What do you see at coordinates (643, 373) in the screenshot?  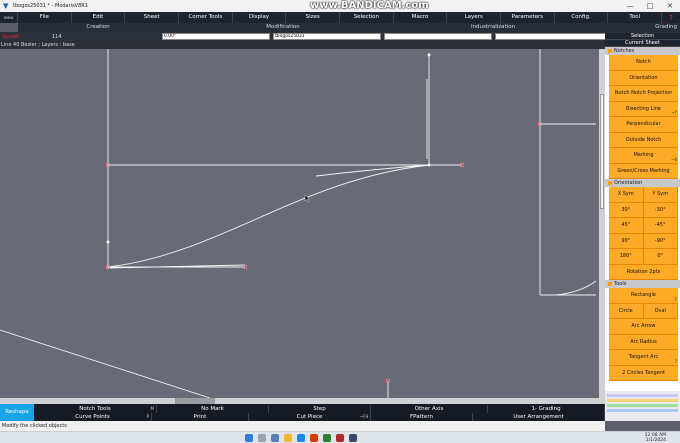 I see `two-circles-tangent-button: 2 Circles Tangent` at bounding box center [643, 373].